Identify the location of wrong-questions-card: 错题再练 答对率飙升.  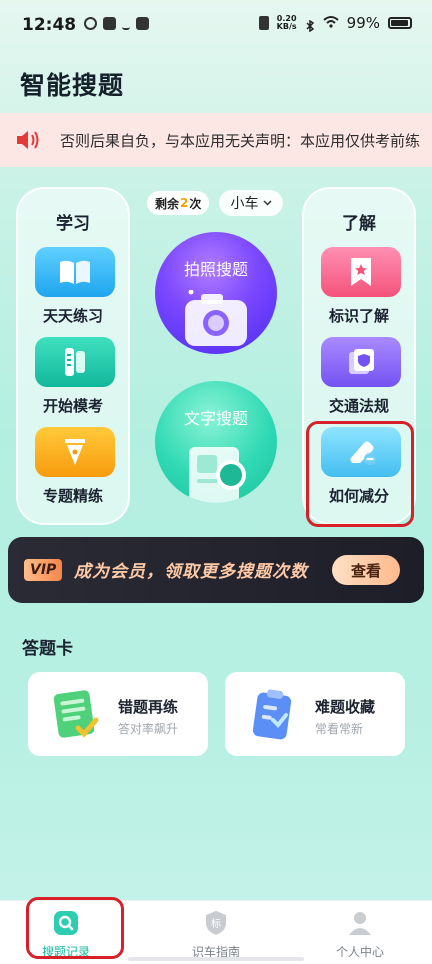
(118, 714).